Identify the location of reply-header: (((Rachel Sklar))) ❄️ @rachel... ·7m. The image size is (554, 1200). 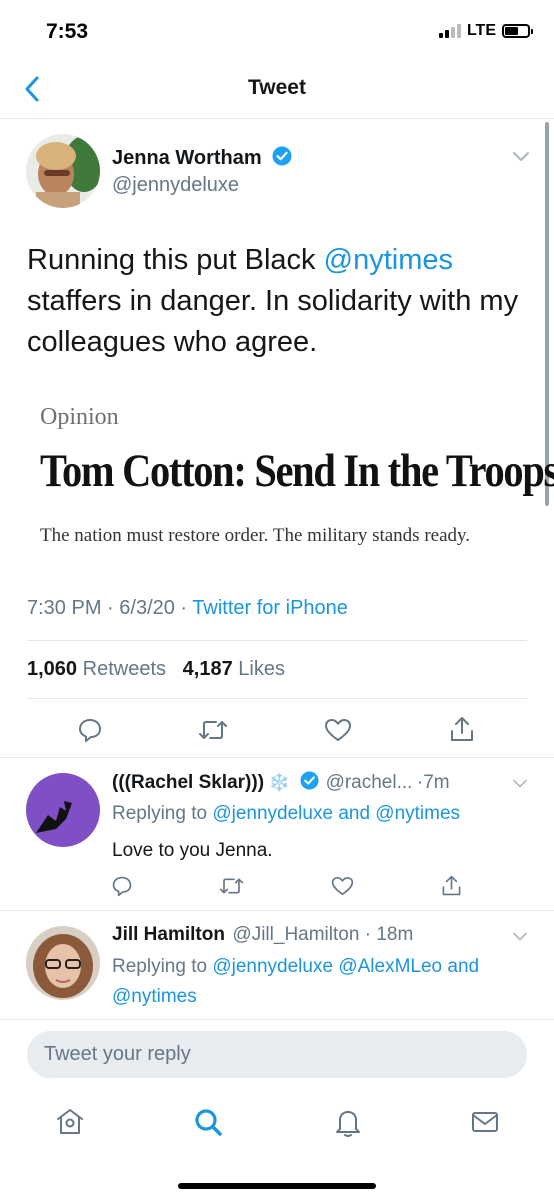
(281, 782).